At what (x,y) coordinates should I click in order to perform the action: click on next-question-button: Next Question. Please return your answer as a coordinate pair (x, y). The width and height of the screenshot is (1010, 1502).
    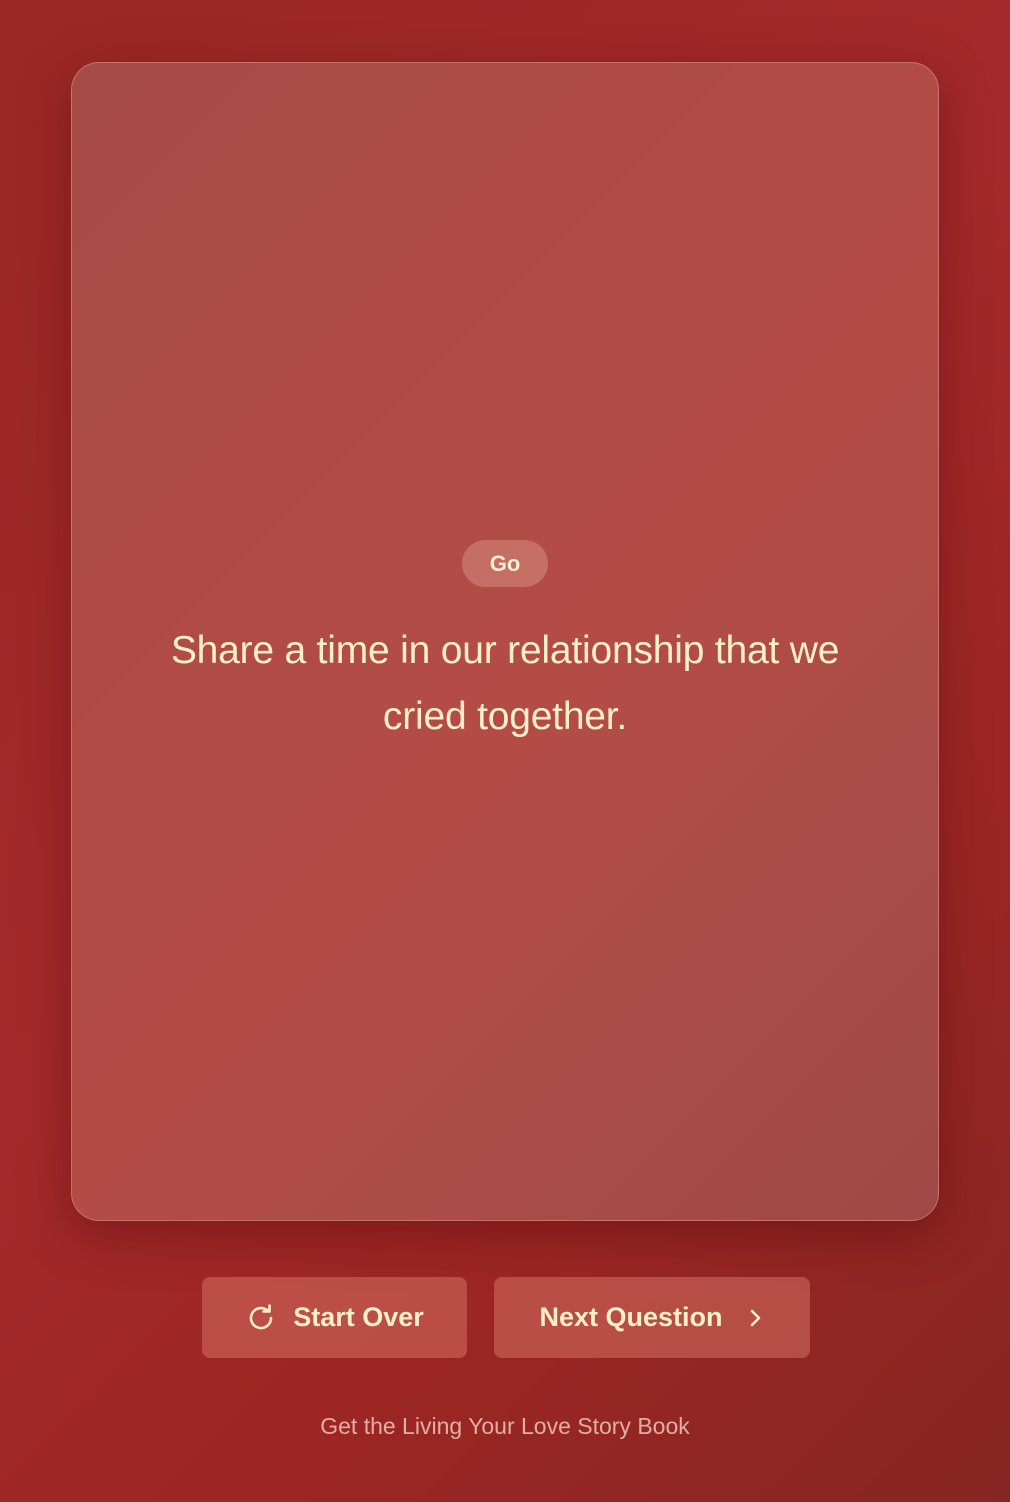
    Looking at the image, I should click on (652, 1317).